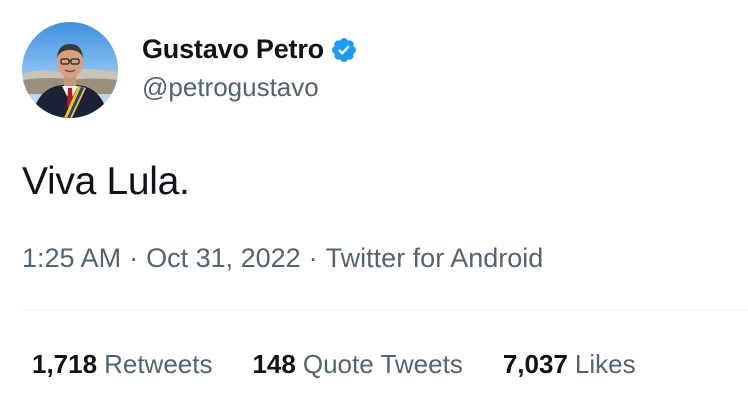 This screenshot has width=748, height=416. I want to click on author-names: Gustavo Petro @petrogustavo, so click(250, 70).